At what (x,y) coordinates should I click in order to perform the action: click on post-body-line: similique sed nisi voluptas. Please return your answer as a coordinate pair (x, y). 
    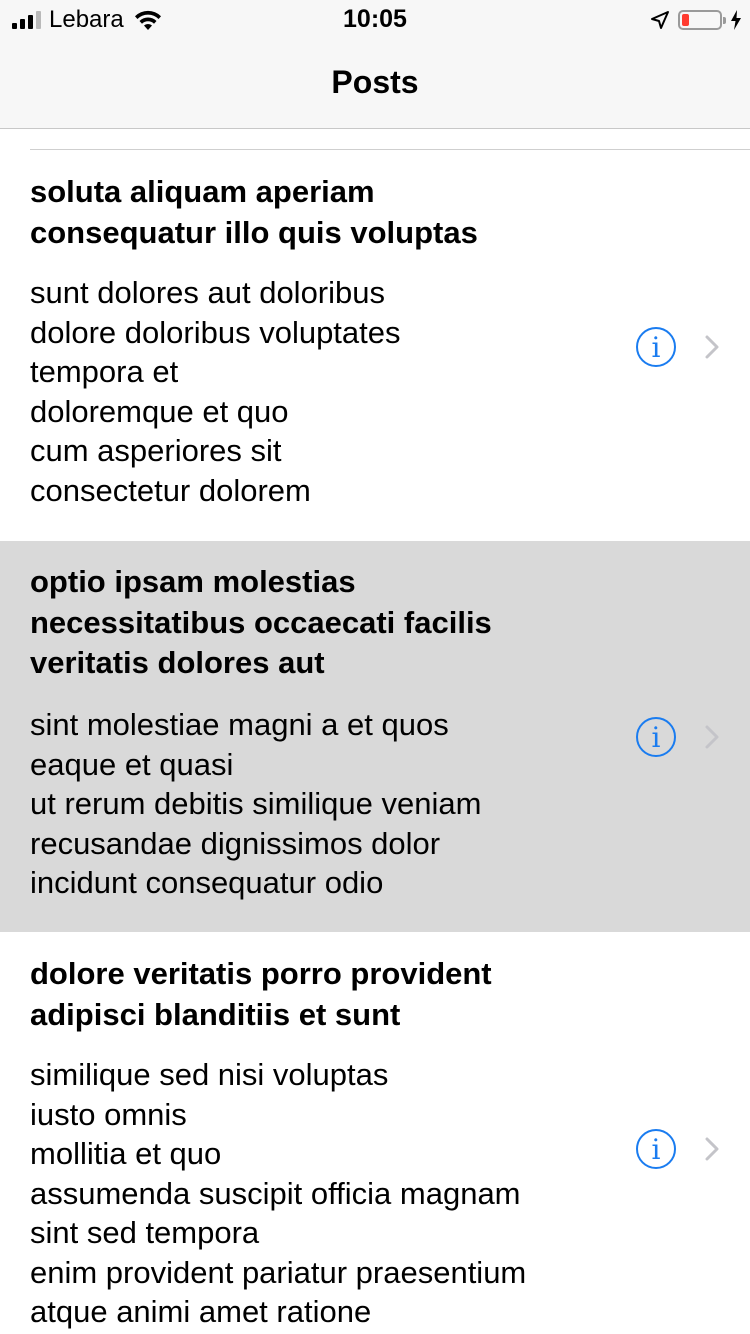
    Looking at the image, I should click on (209, 1074).